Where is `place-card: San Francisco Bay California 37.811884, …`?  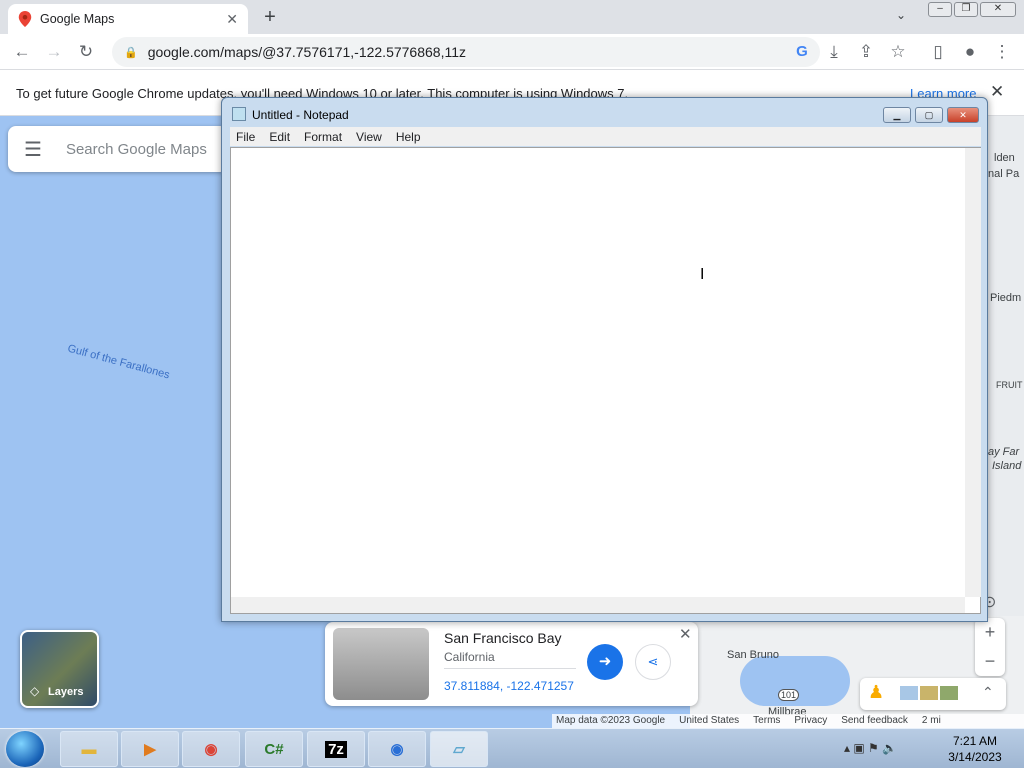 place-card: San Francisco Bay California 37.811884, … is located at coordinates (511, 664).